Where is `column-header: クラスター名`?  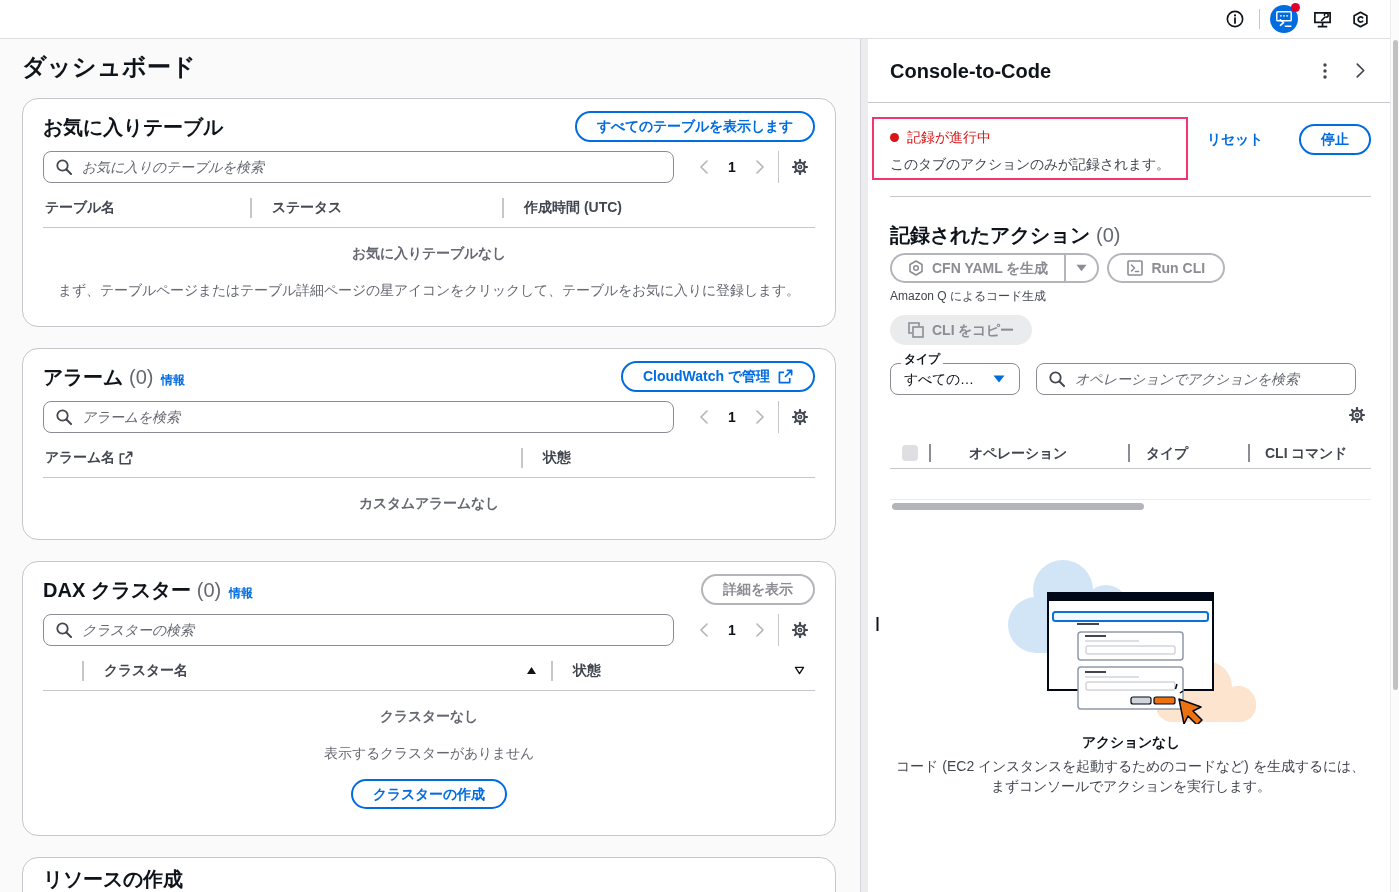 column-header: クラスター名 is located at coordinates (136, 670).